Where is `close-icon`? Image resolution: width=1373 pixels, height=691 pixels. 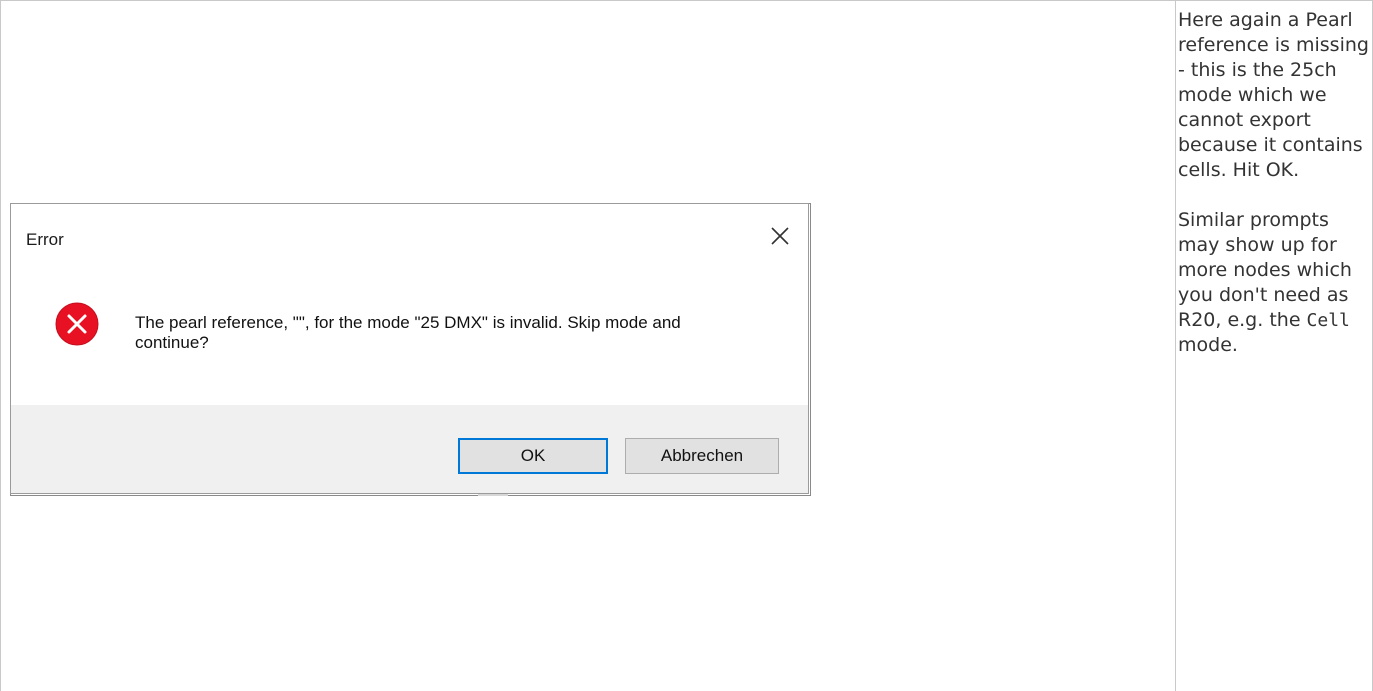
close-icon is located at coordinates (780, 236).